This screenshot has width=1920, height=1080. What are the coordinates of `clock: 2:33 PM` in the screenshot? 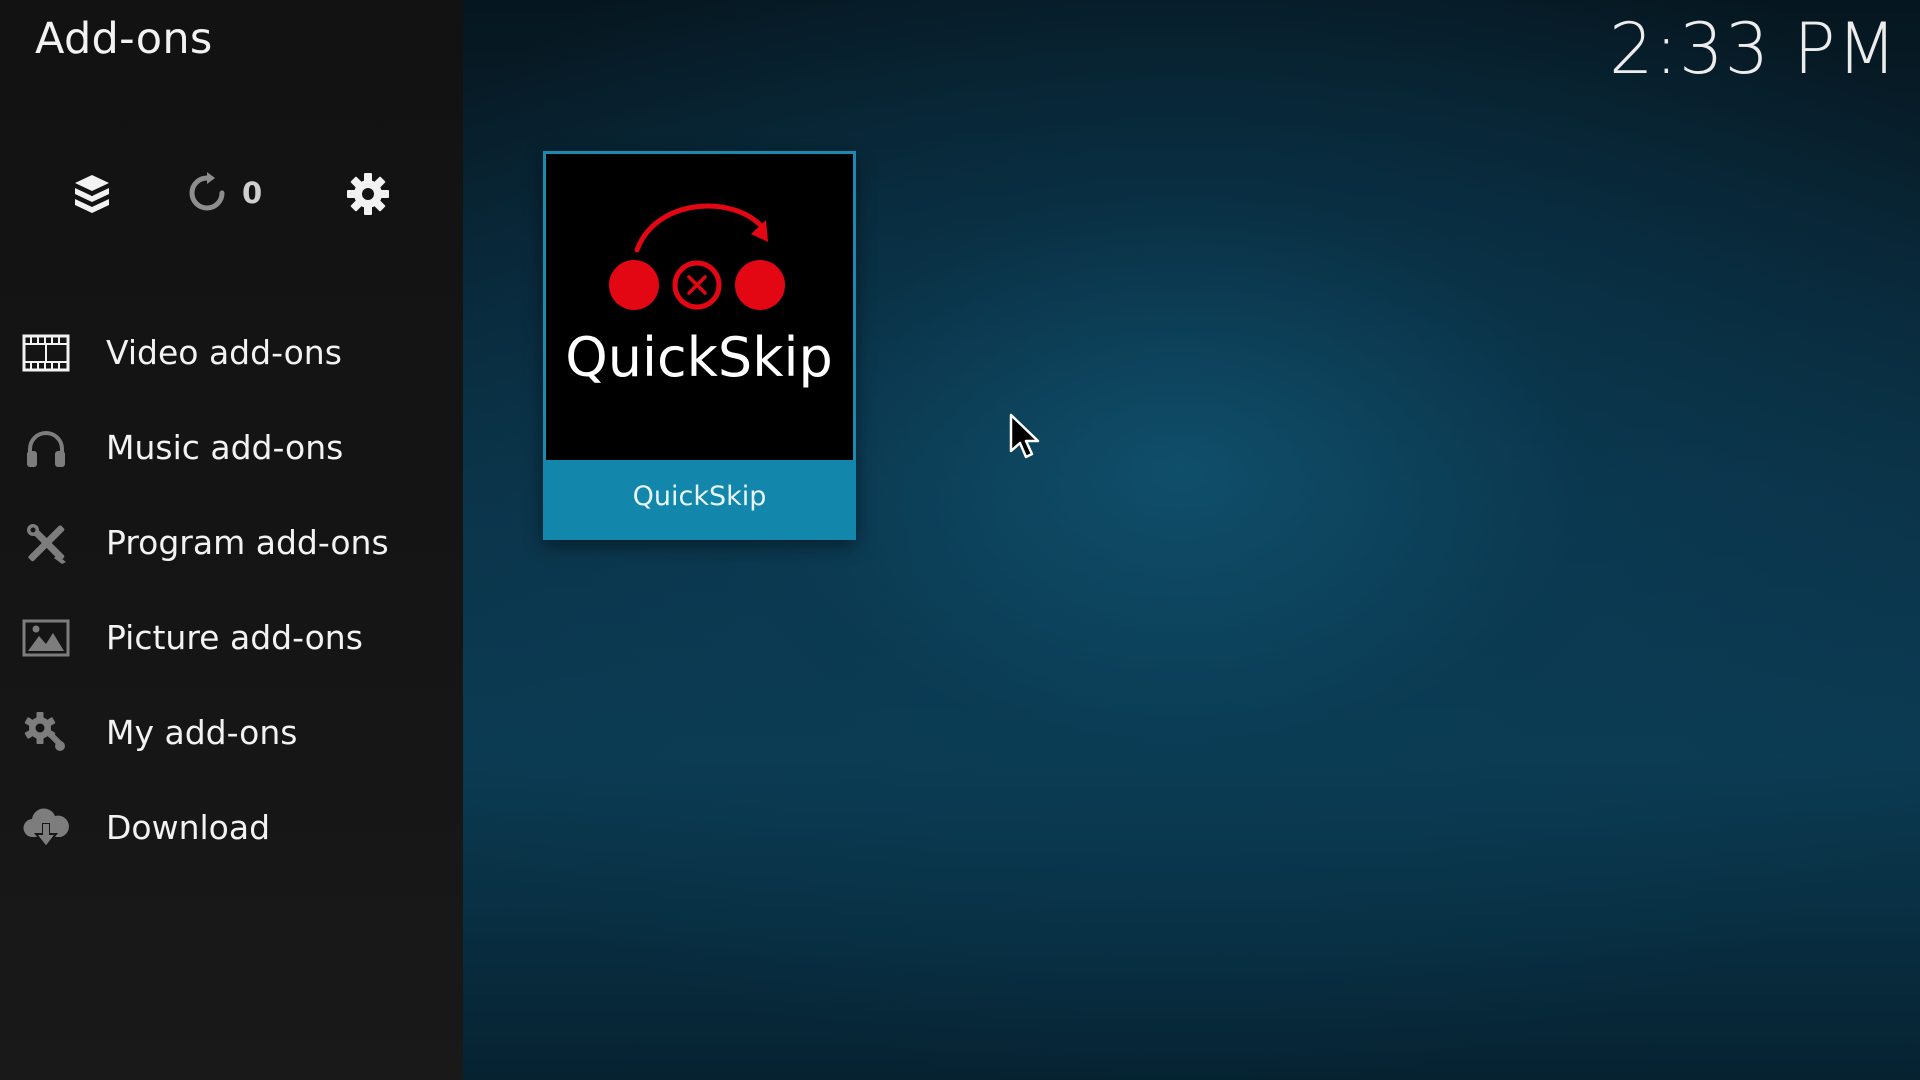 It's located at (1753, 49).